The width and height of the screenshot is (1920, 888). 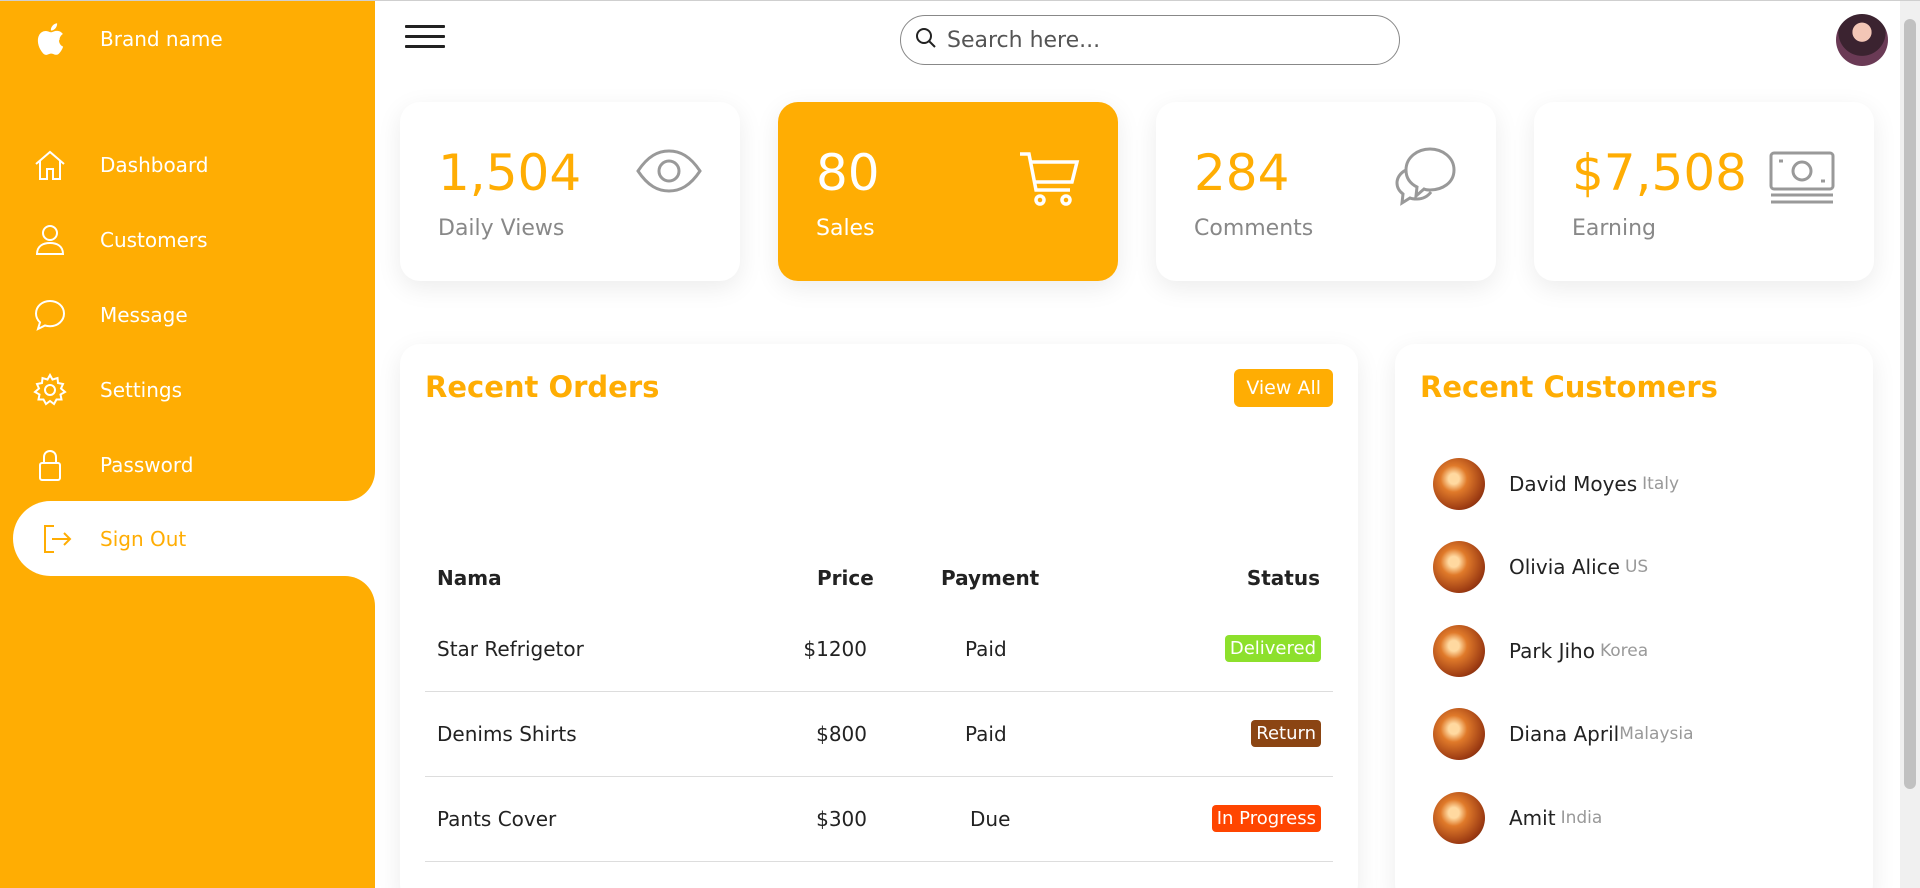 I want to click on home-icon, so click(x=50, y=165).